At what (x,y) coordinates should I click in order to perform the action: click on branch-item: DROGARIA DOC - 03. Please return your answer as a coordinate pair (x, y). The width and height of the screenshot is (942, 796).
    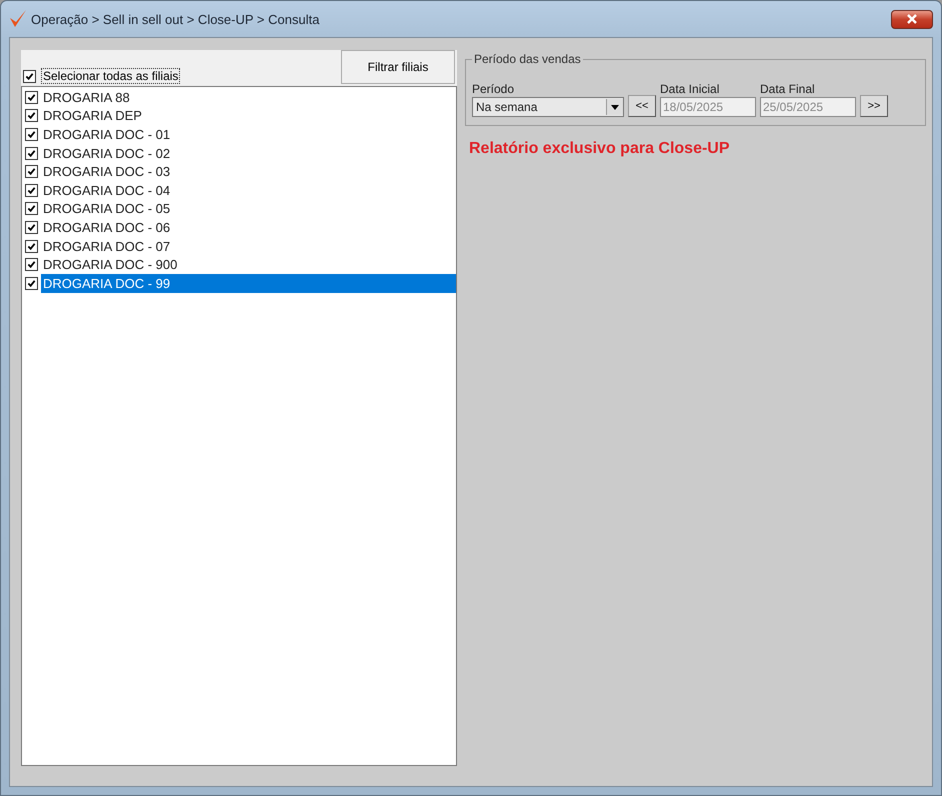
    Looking at the image, I should click on (248, 171).